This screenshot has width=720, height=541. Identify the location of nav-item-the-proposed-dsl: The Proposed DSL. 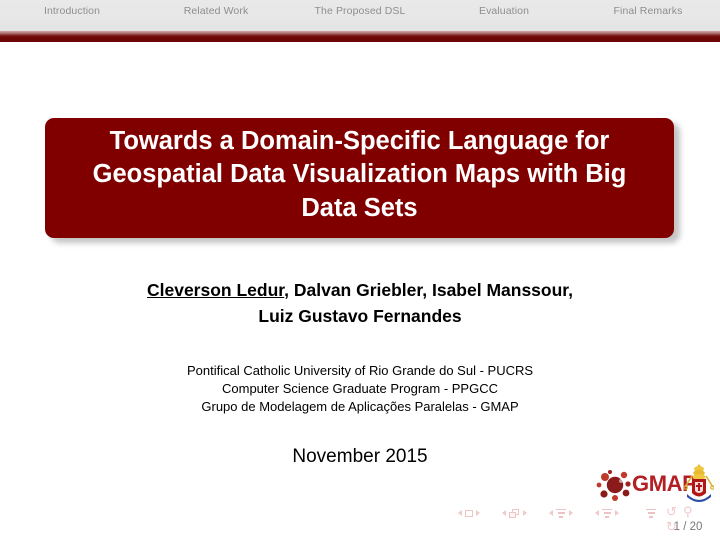
(360, 11).